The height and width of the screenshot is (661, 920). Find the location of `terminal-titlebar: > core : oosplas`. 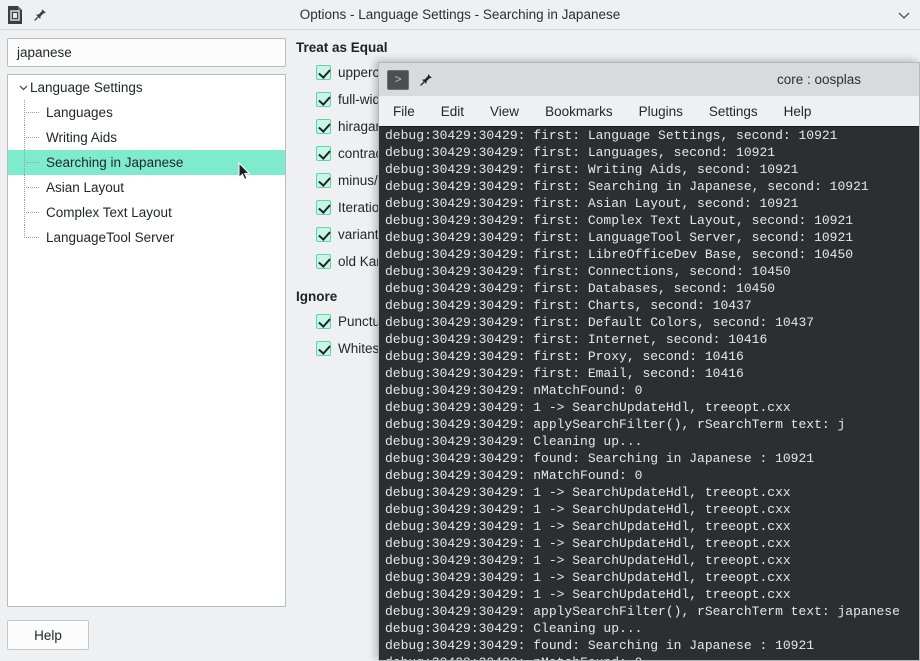

terminal-titlebar: > core : oosplas is located at coordinates (649, 79).